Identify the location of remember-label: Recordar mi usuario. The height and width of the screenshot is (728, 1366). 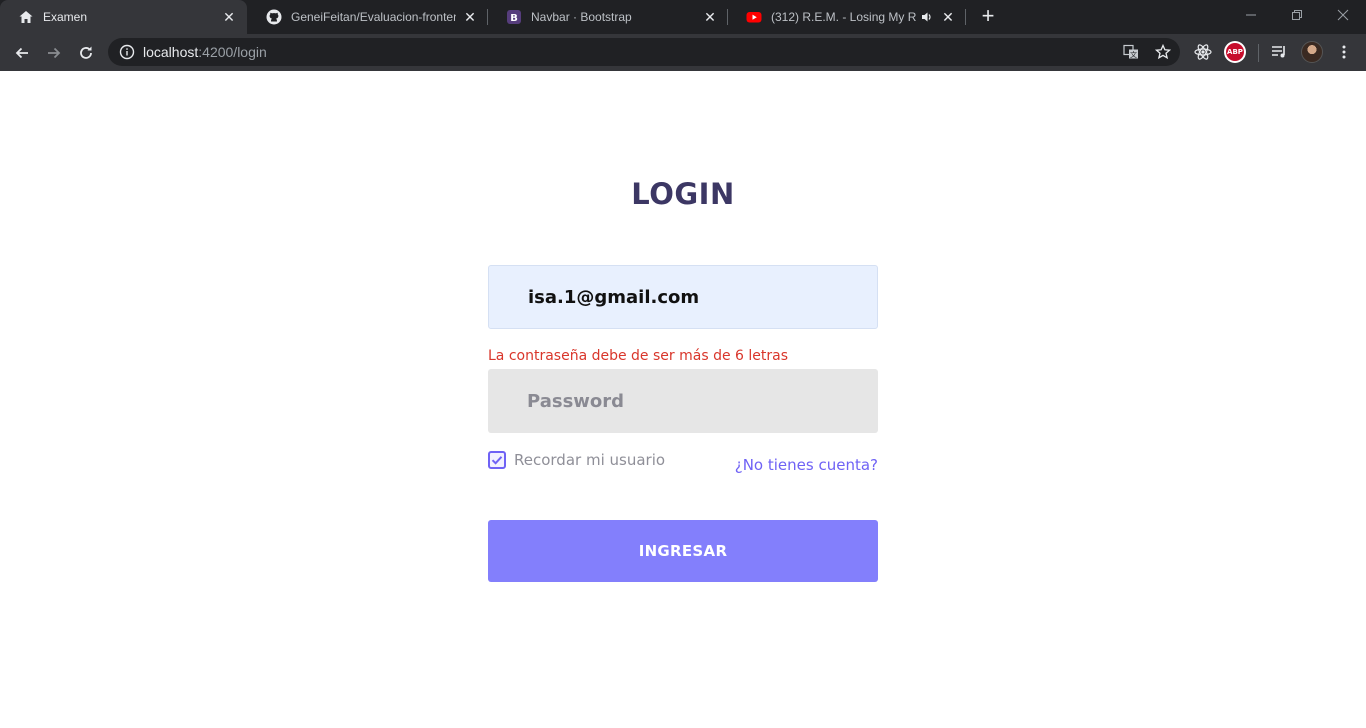
(590, 460).